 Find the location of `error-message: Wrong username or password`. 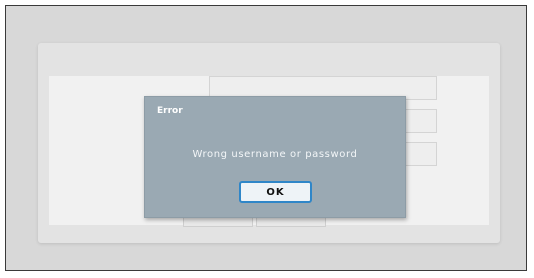

error-message: Wrong username or password is located at coordinates (275, 154).